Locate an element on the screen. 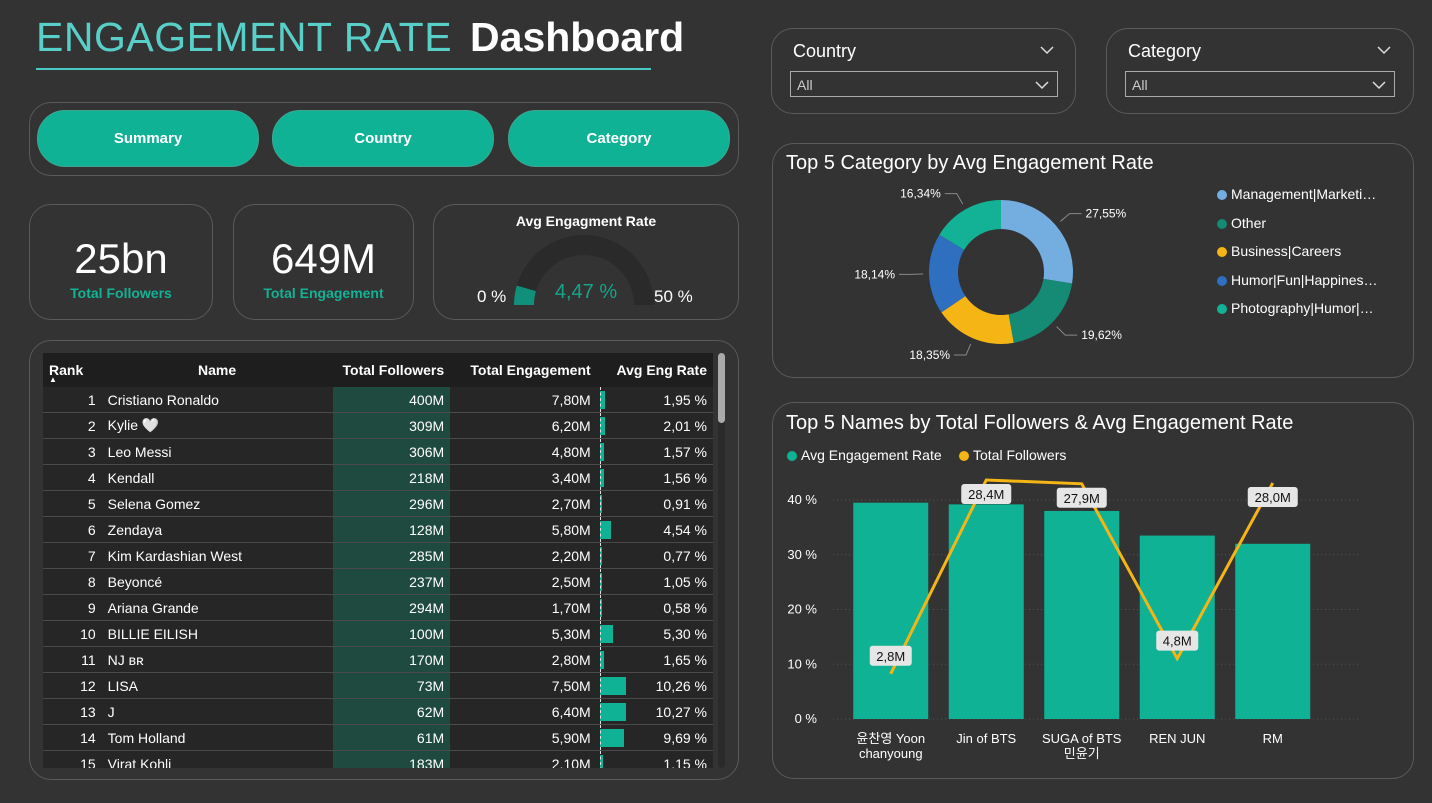  rank-cell-text: 15 is located at coordinates (88, 762).